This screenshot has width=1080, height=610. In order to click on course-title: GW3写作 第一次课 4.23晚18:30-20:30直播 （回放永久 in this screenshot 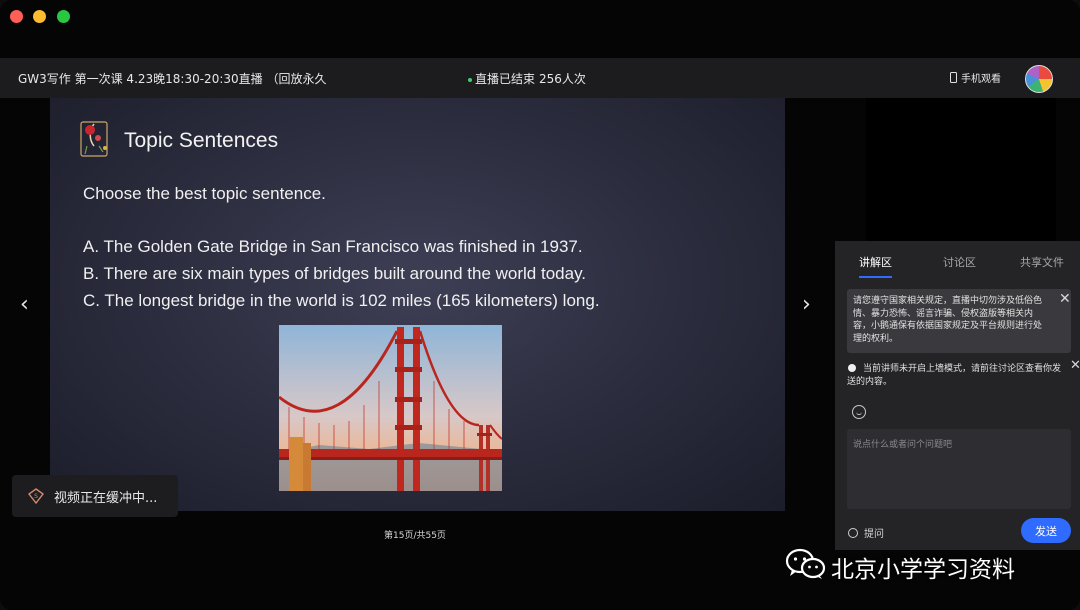, I will do `click(172, 79)`.